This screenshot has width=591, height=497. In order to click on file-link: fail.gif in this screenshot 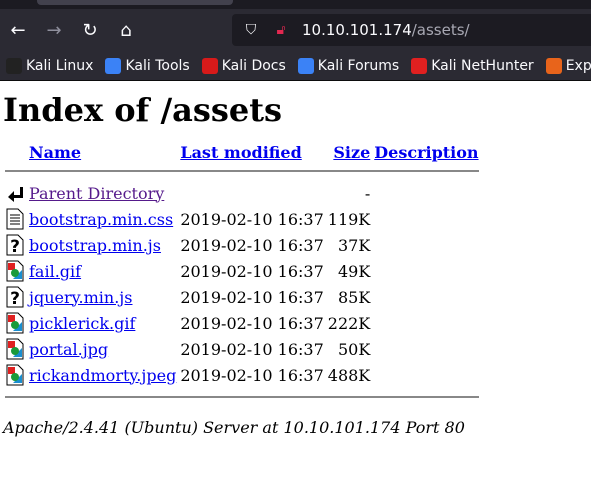, I will do `click(55, 271)`.